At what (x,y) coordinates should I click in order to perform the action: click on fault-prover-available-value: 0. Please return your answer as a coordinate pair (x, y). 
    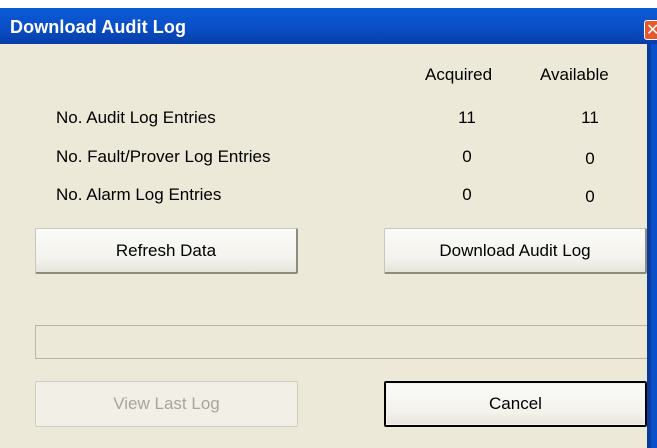
    Looking at the image, I should click on (590, 158).